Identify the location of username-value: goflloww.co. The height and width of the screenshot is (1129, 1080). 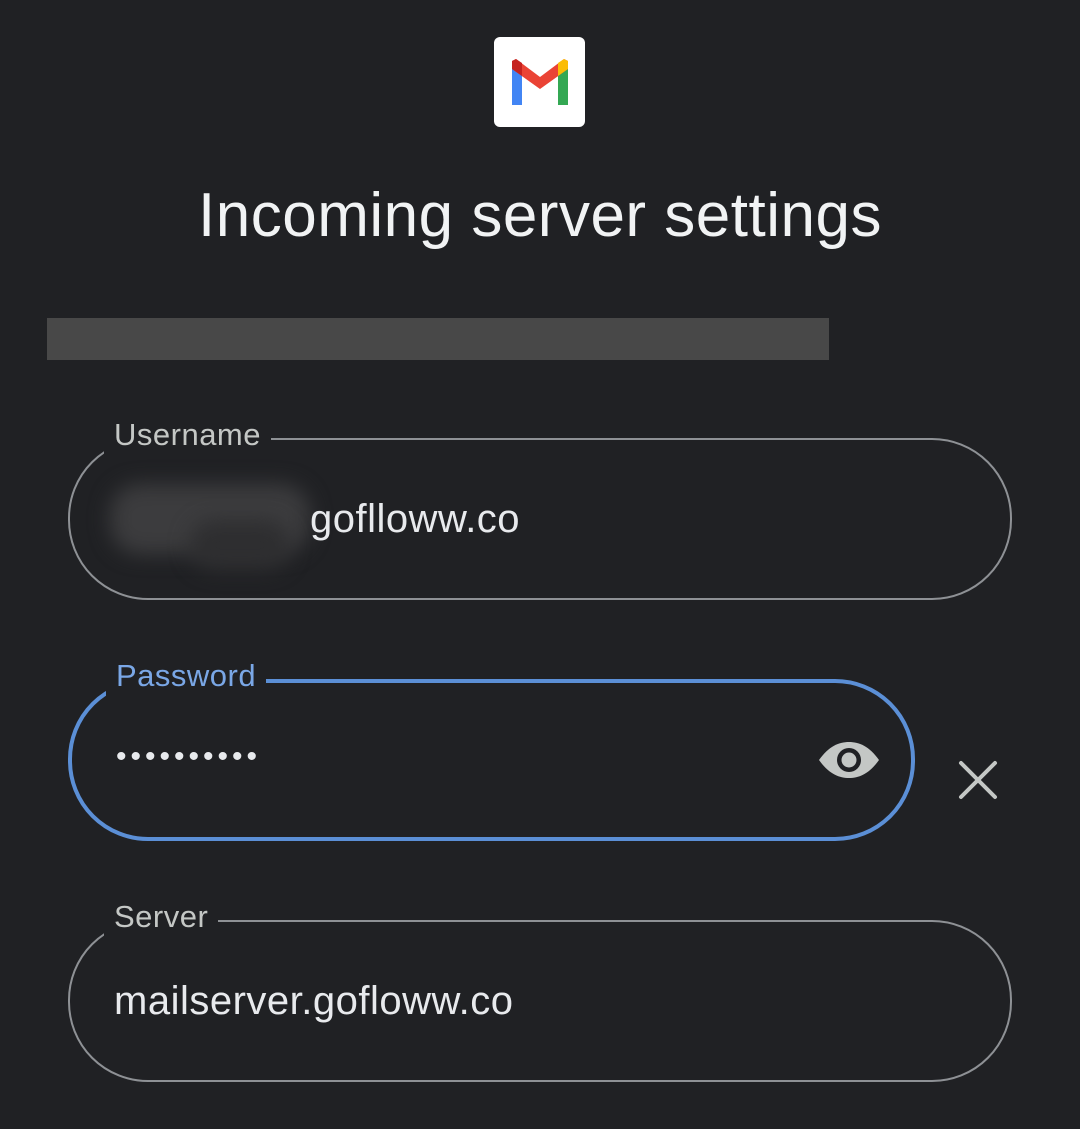
(415, 519).